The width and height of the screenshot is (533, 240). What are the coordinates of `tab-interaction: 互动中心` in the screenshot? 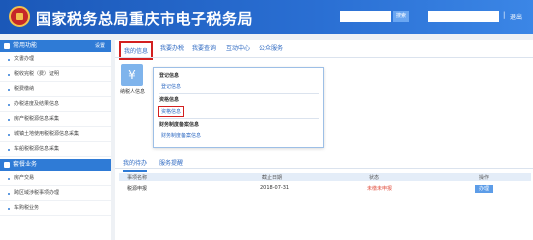 It's located at (238, 47).